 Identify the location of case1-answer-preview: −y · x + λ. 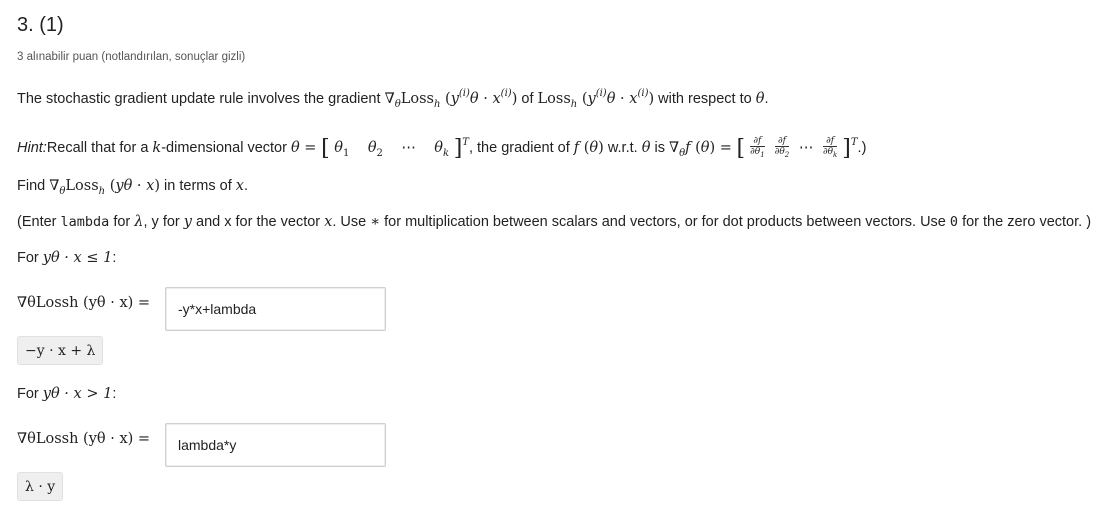
(60, 350).